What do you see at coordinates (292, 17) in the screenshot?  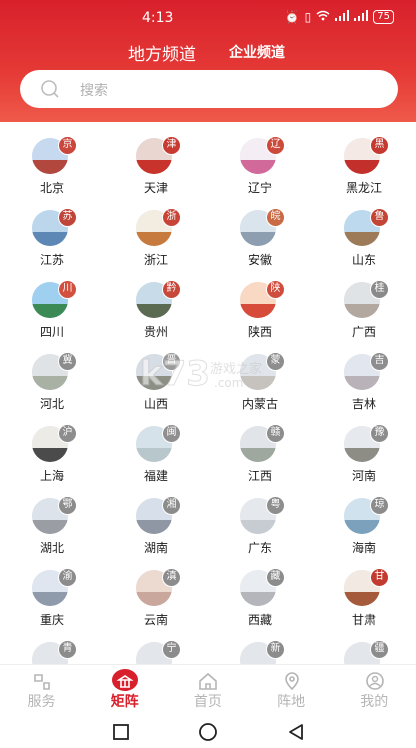 I see `alarm-icon: ⏰` at bounding box center [292, 17].